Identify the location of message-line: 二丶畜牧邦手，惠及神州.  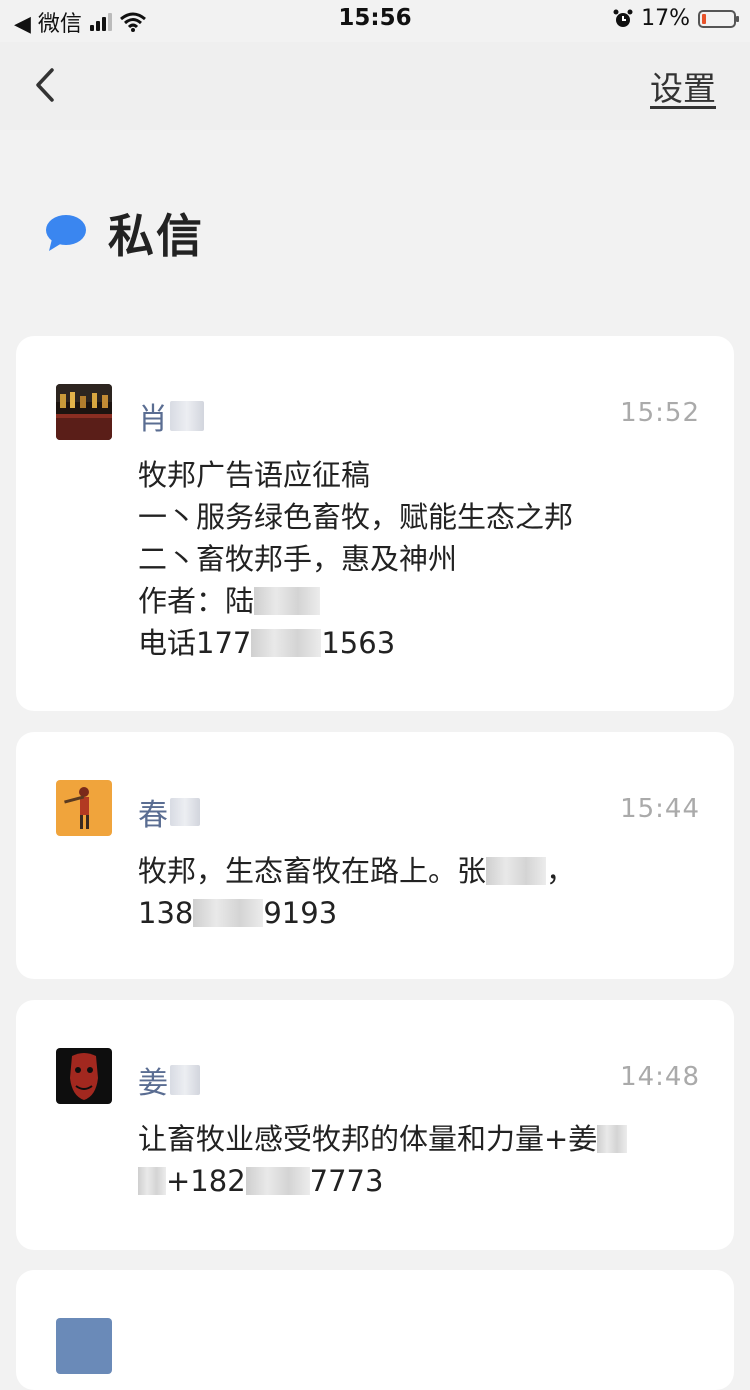
(298, 559).